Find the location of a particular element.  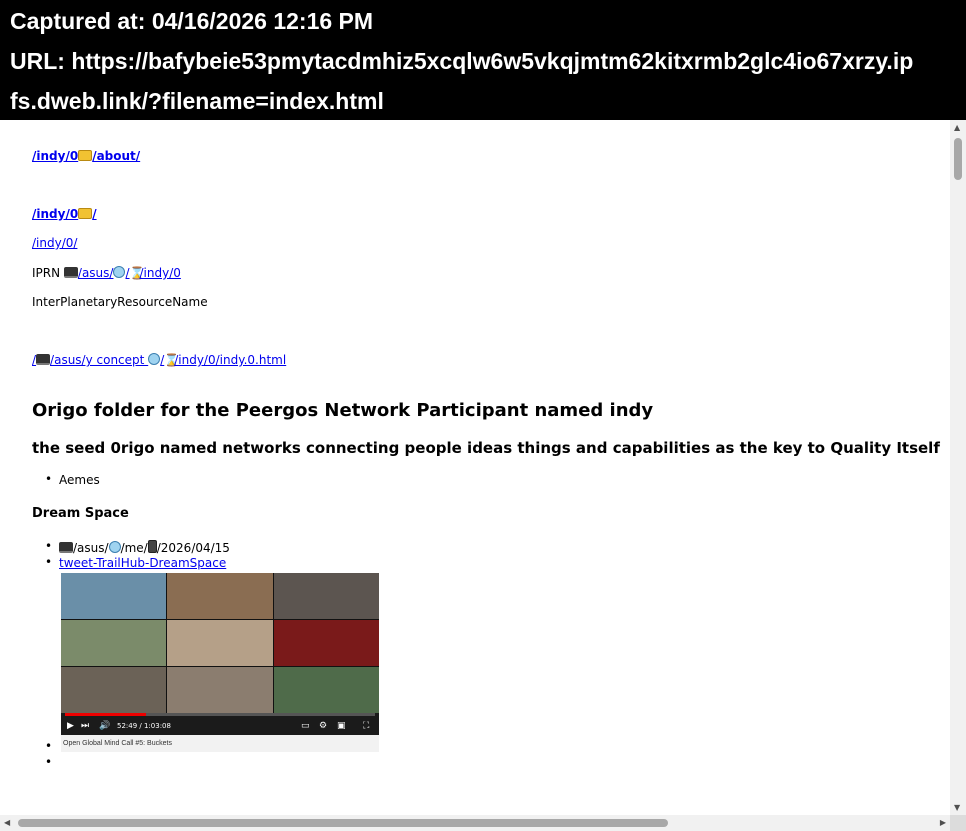

phone-icon is located at coordinates (152, 546).